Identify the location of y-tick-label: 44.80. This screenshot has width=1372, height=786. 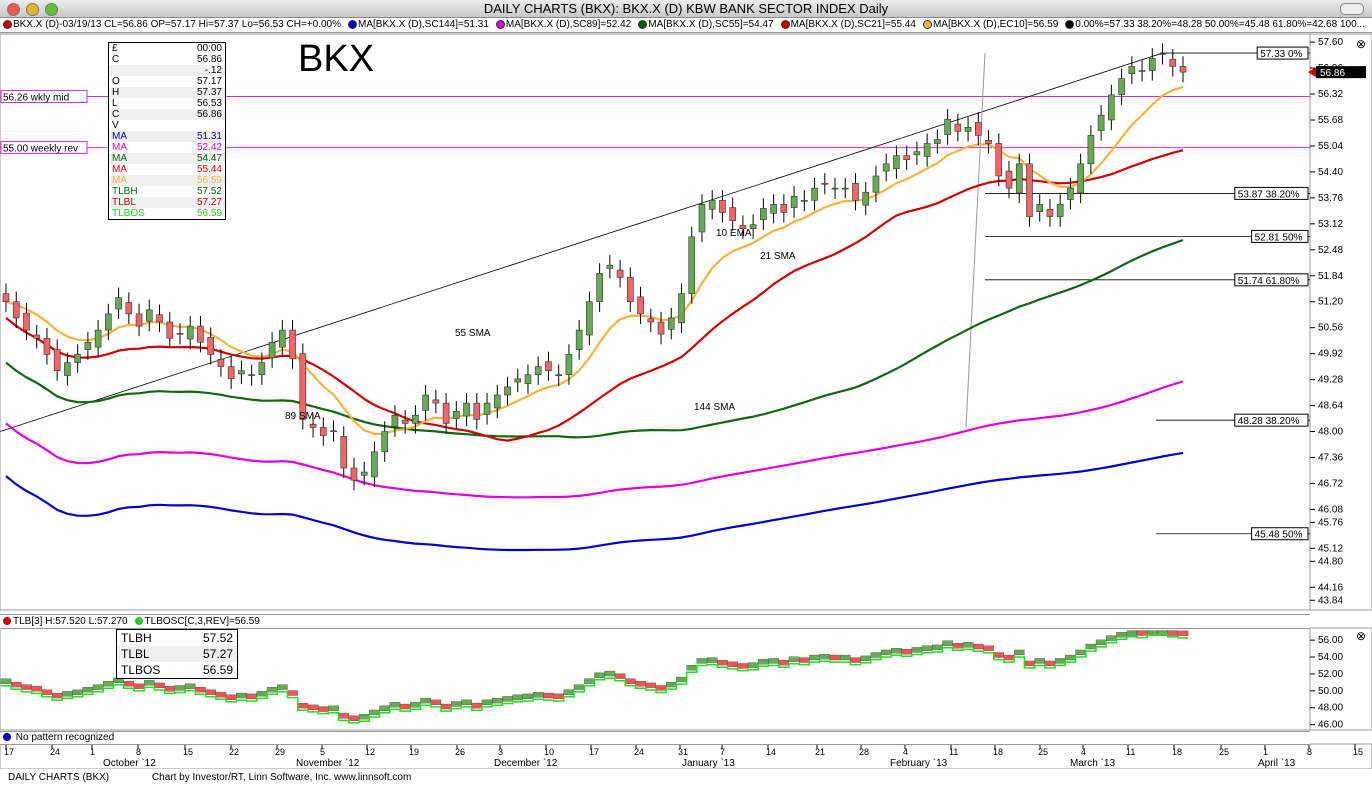
(1330, 561).